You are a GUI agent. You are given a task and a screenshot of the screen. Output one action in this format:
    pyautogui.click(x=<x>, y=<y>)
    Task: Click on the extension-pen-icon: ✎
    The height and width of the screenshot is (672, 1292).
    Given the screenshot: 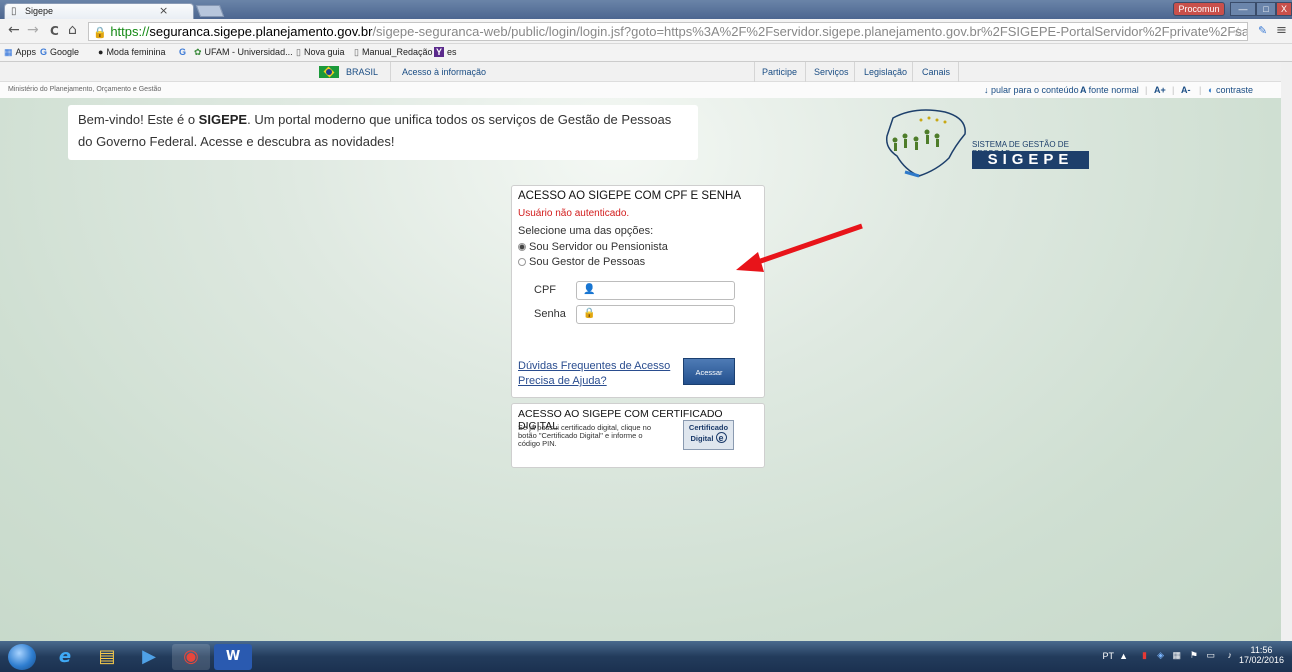 What is the action you would take?
    pyautogui.click(x=1262, y=30)
    